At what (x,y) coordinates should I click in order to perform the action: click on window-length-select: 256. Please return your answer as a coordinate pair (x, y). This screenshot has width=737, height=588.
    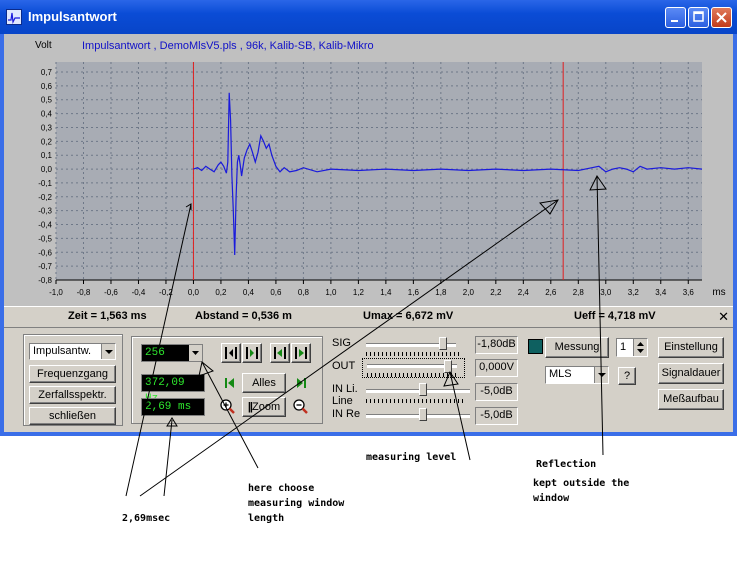
    Looking at the image, I should click on (172, 353).